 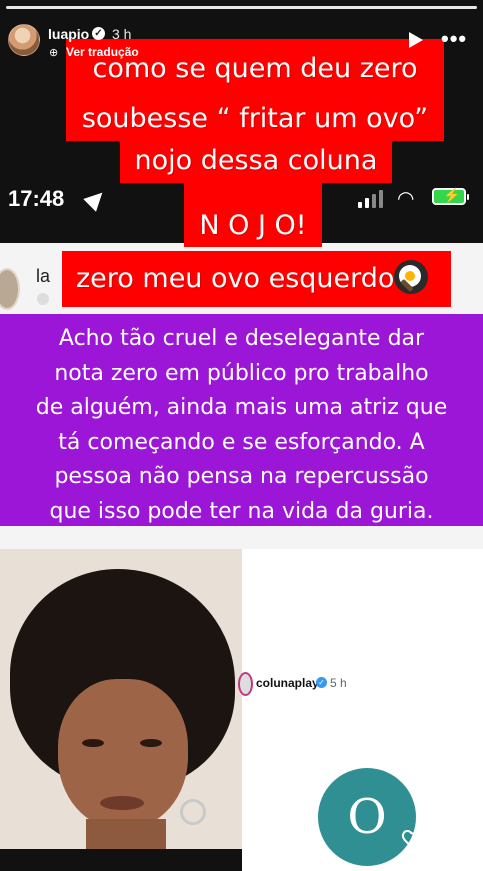 What do you see at coordinates (68, 34) in the screenshot?
I see `username: luapio` at bounding box center [68, 34].